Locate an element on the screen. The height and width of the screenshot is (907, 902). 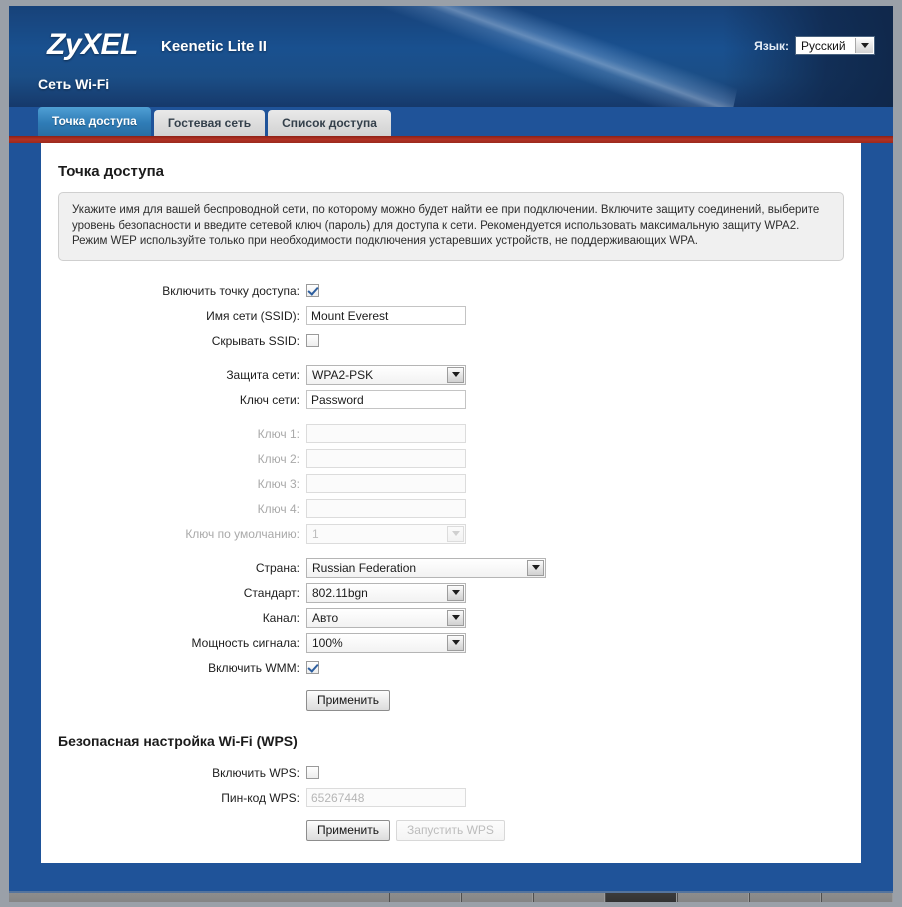
standard-select: 802.11bgn is located at coordinates (386, 592).